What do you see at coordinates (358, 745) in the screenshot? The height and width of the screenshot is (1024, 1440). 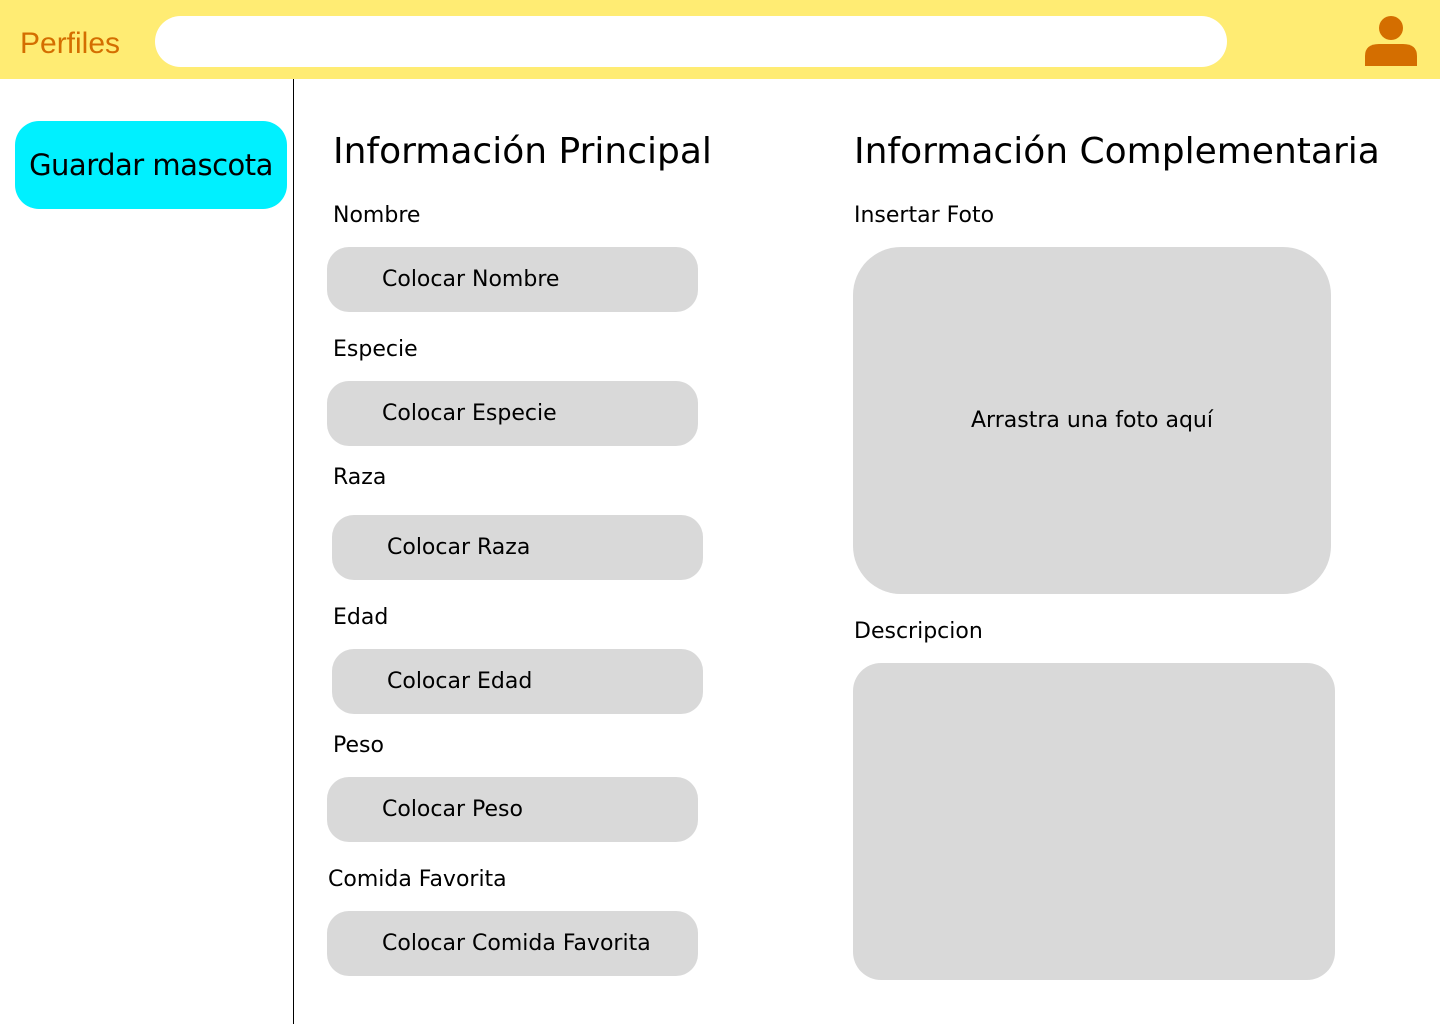 I see `weight-label: Peso` at bounding box center [358, 745].